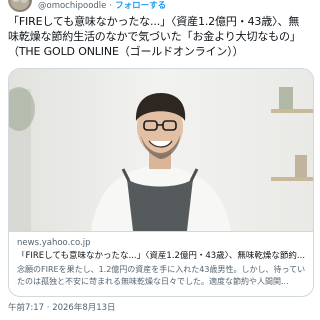 The width and height of the screenshot is (320, 320). Describe the element at coordinates (126, 51) in the screenshot. I see `tweet-text-line: （THE GOLD ONLINE（ゴールドオンライン））` at that location.